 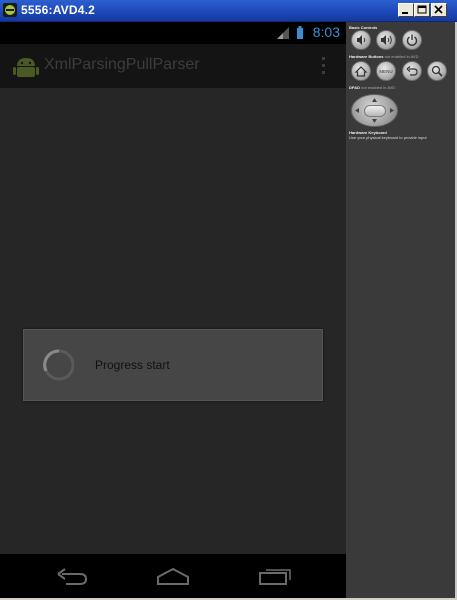 I want to click on maximize-icon, so click(x=422, y=9).